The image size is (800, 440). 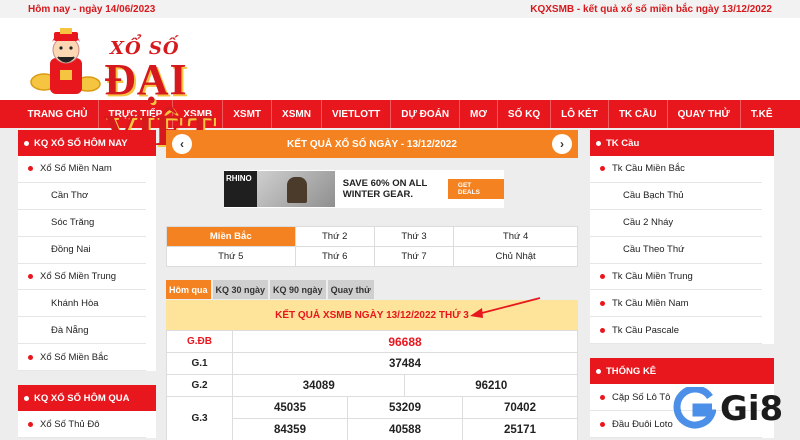 I want to click on sidebar-item-cau-theo-thu: Cầu Theo Thứ, so click(x=676, y=250).